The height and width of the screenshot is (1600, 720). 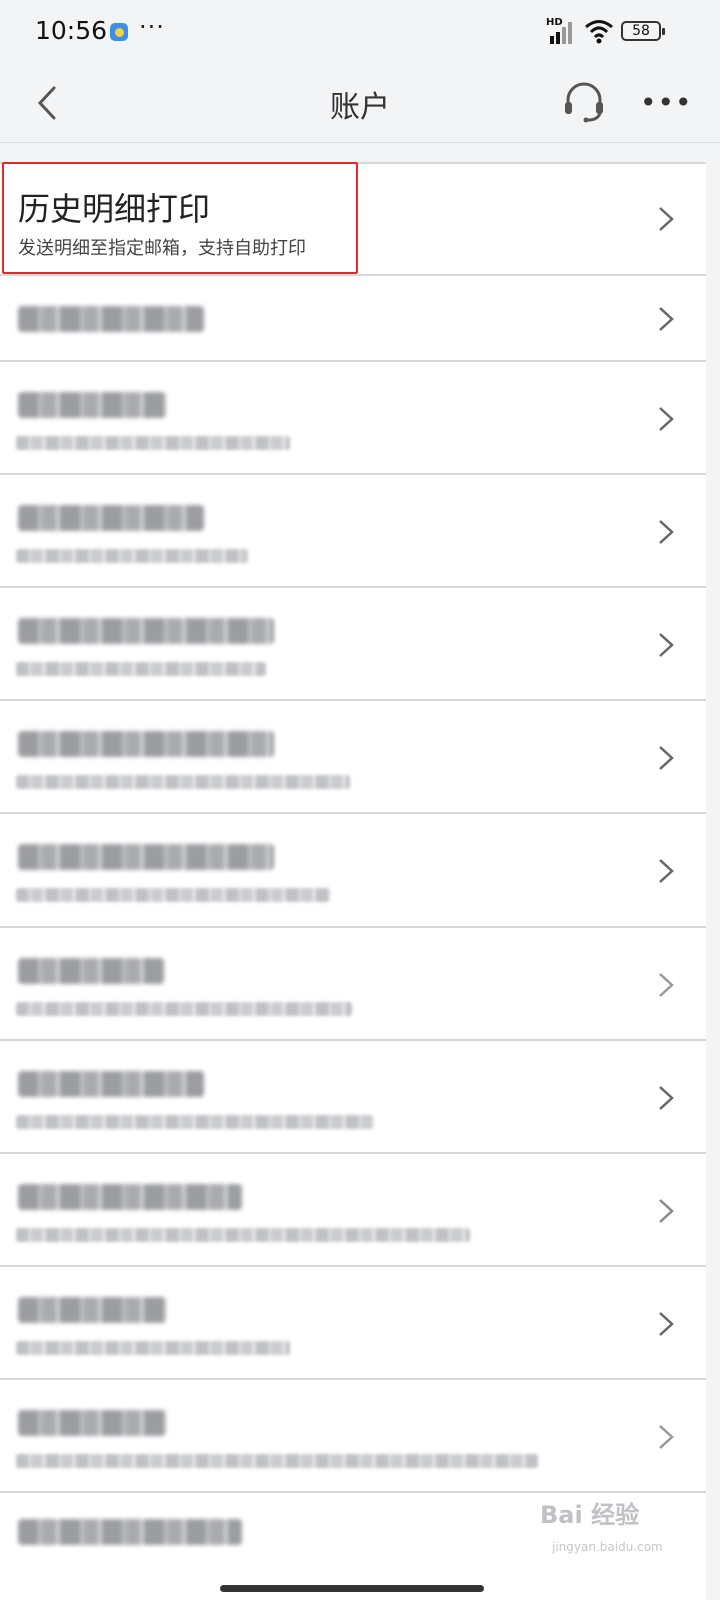 I want to click on watermark-url: jingyan.baidu.com, so click(x=607, y=1547).